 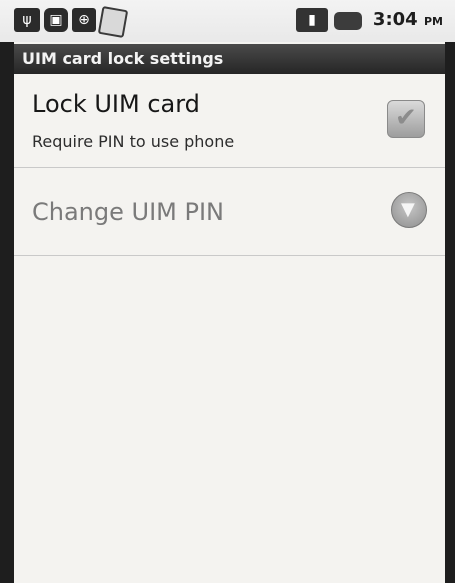 I want to click on lock-uim-card-title: Lock UIM card, so click(x=116, y=104).